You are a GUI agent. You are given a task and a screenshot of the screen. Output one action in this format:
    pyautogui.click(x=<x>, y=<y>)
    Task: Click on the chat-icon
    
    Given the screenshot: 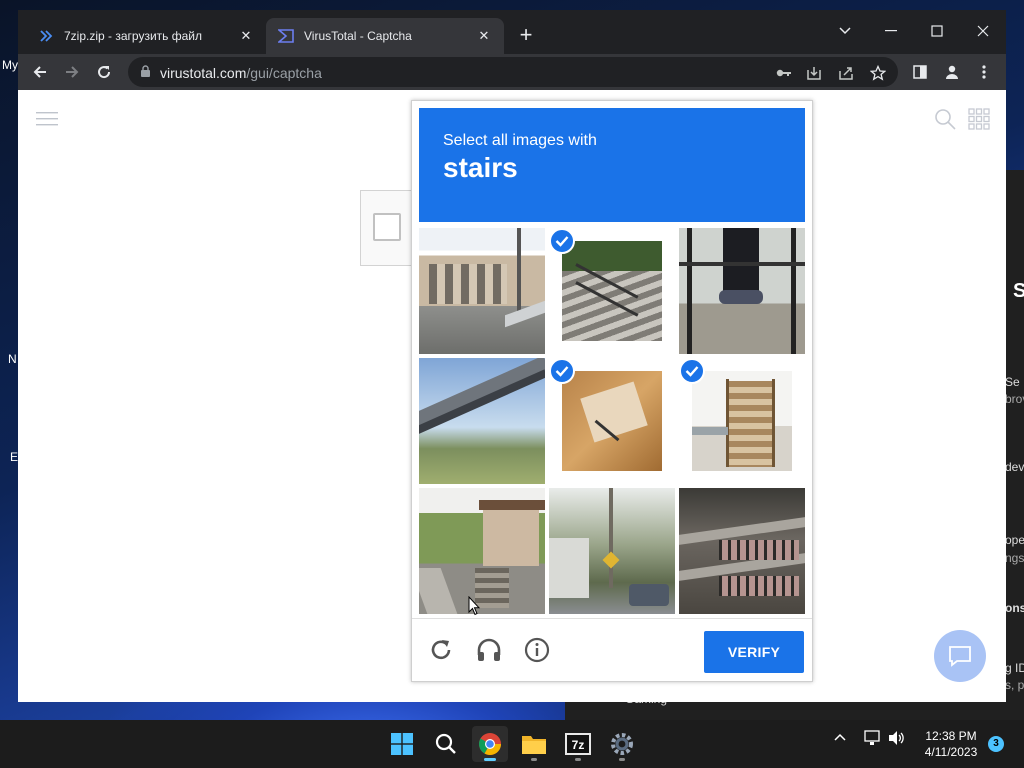 What is the action you would take?
    pyautogui.click(x=960, y=656)
    